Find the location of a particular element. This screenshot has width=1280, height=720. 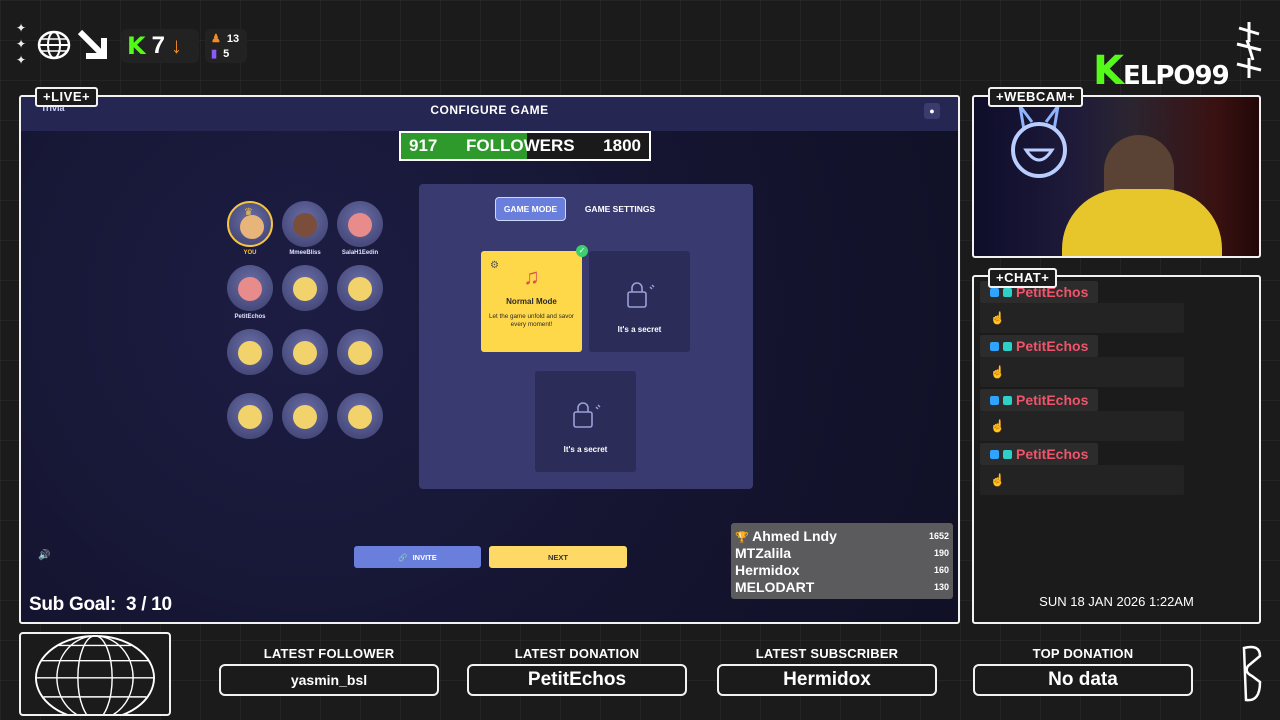

chart-icon: ▮ is located at coordinates (214, 54).